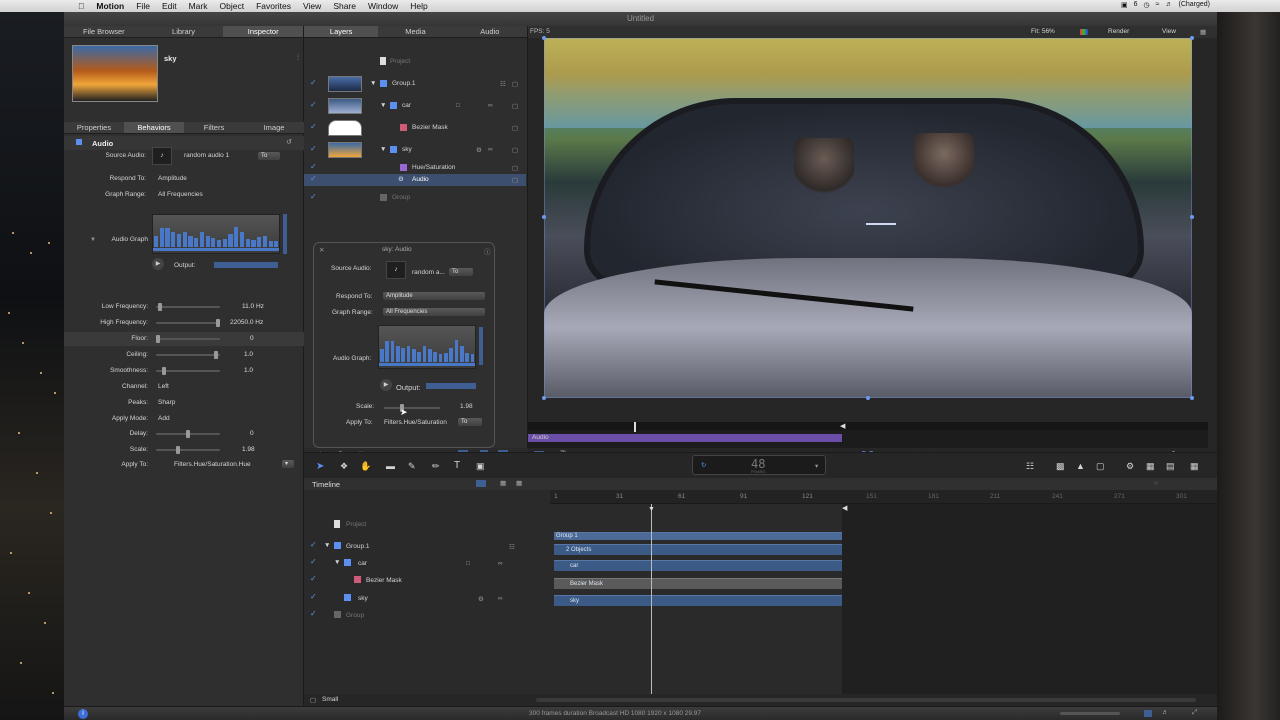  I want to click on timeline-out-marker: ◀, so click(844, 508).